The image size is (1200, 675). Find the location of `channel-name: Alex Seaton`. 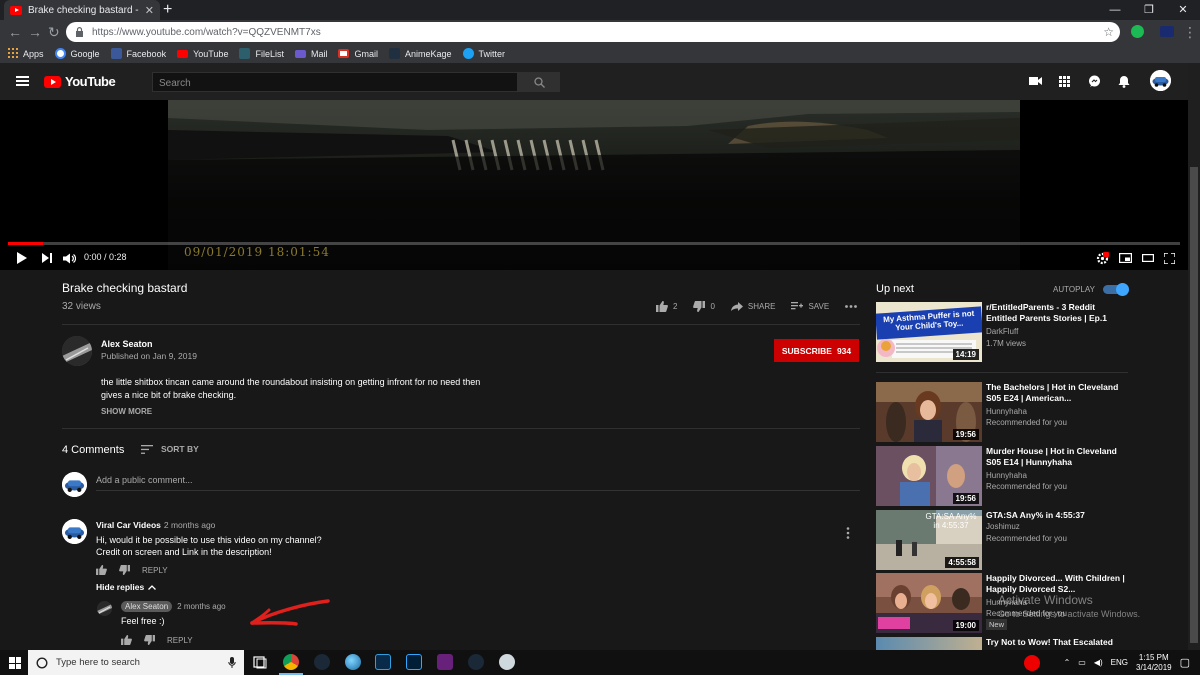

channel-name: Alex Seaton is located at coordinates (127, 344).